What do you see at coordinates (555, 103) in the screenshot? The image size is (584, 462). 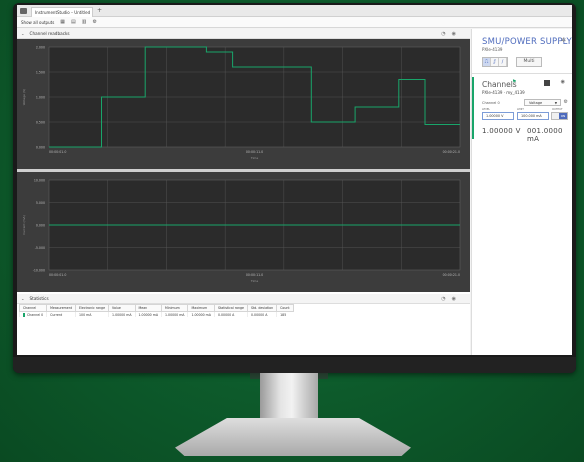 I see `caret-down-icon: ▼` at bounding box center [555, 103].